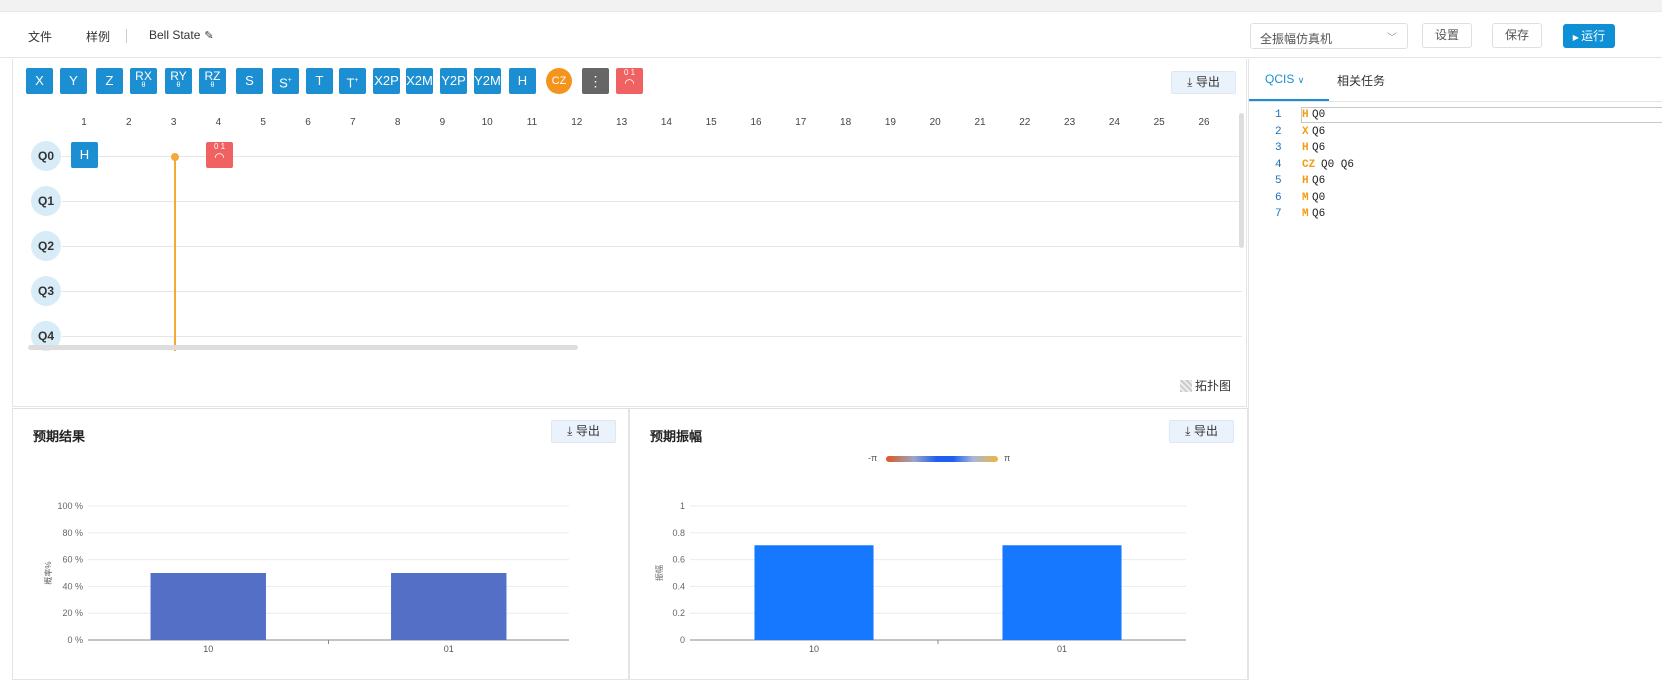  I want to click on qubit-label: Q0, so click(46, 156).